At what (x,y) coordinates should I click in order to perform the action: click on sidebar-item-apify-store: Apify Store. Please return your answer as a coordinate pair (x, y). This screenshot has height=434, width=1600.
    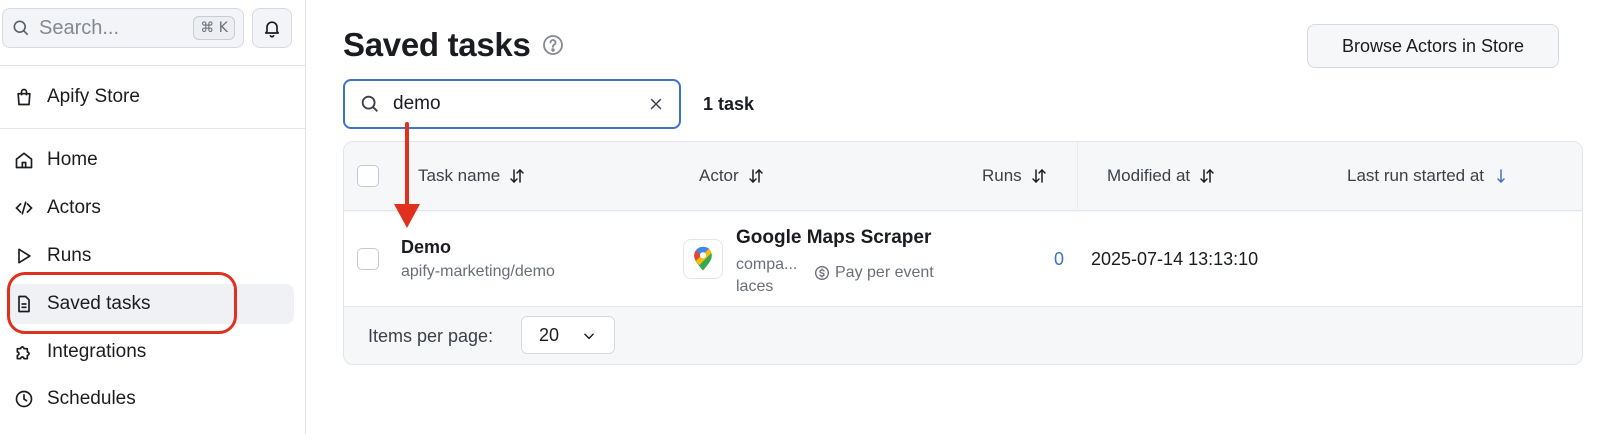
    Looking at the image, I should click on (151, 97).